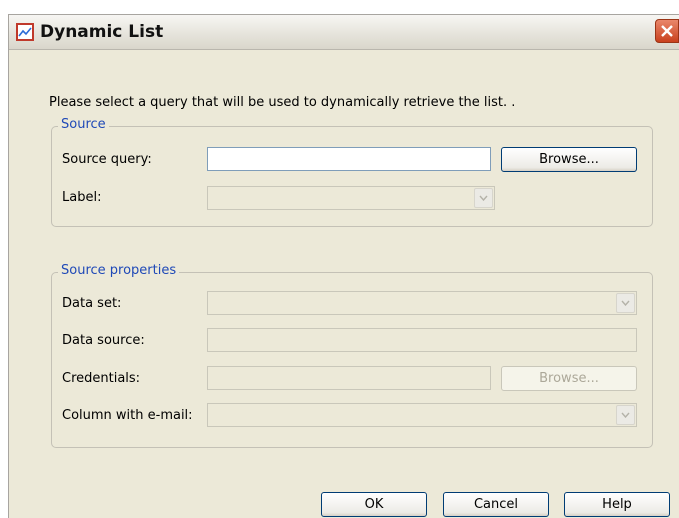  What do you see at coordinates (102, 32) in the screenshot?
I see `window-title: Dynamic List` at bounding box center [102, 32].